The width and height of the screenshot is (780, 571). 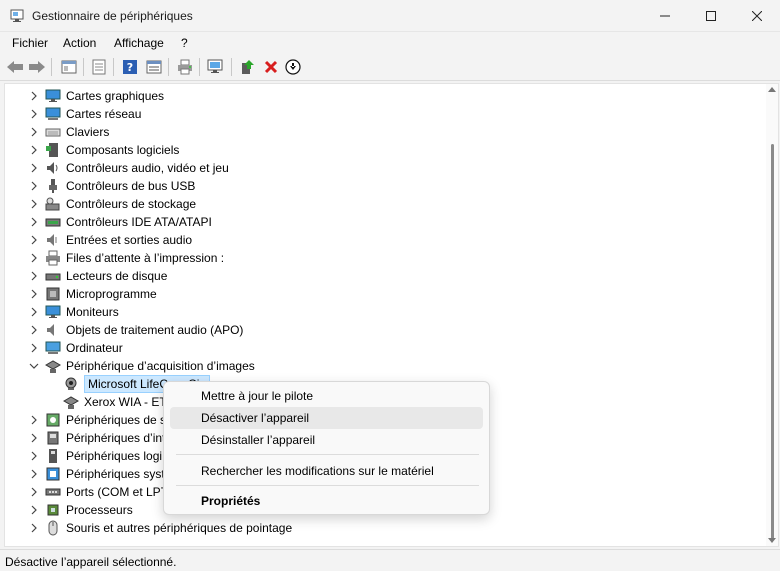 What do you see at coordinates (375, 222) in the screenshot?
I see `tree-item-controleurs-ide: Contrôleurs IDE ATA/ATAPI` at bounding box center [375, 222].